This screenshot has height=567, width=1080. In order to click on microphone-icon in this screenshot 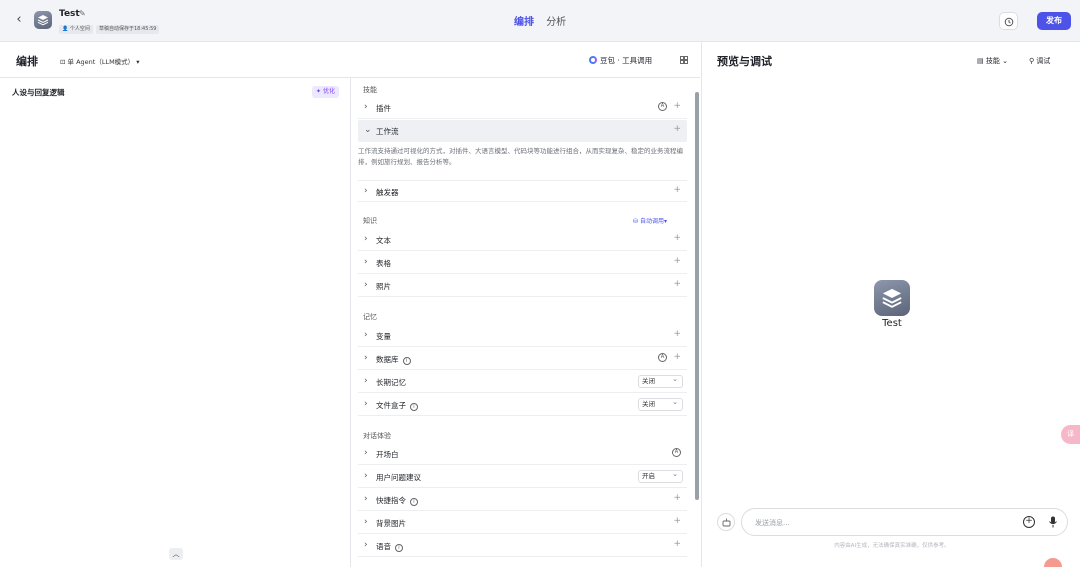, I will do `click(1053, 522)`.